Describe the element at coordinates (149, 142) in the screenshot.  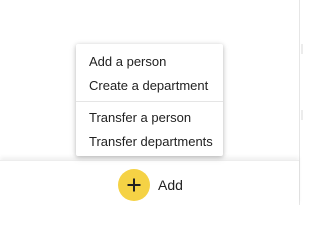
I see `menu-item-transfer-departments: Transfer departments` at that location.